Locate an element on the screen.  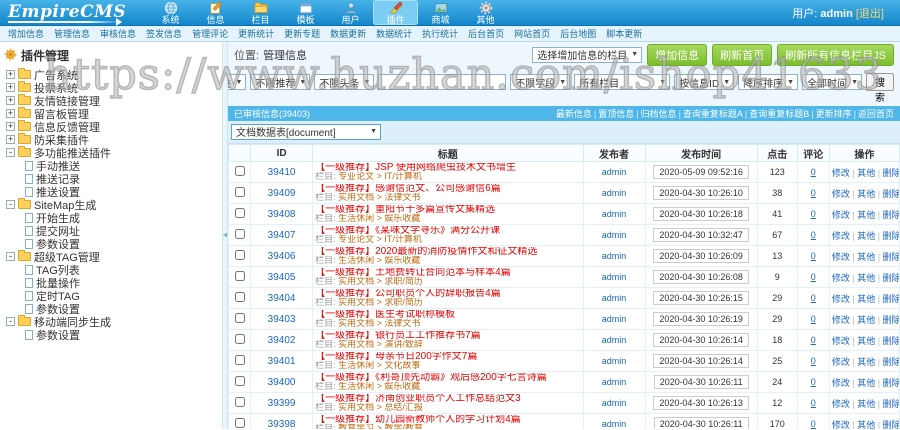
info-title-link: 【一级推荐】幼儿园新教师个人的学习计划4篇 is located at coordinates (418, 419).